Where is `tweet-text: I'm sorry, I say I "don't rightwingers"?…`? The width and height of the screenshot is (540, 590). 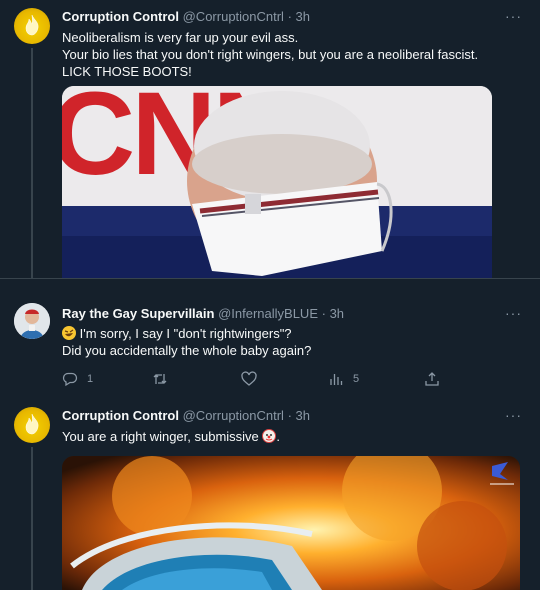
tweet-text: I'm sorry, I say I "don't rightwingers"?… is located at coordinates (186, 342).